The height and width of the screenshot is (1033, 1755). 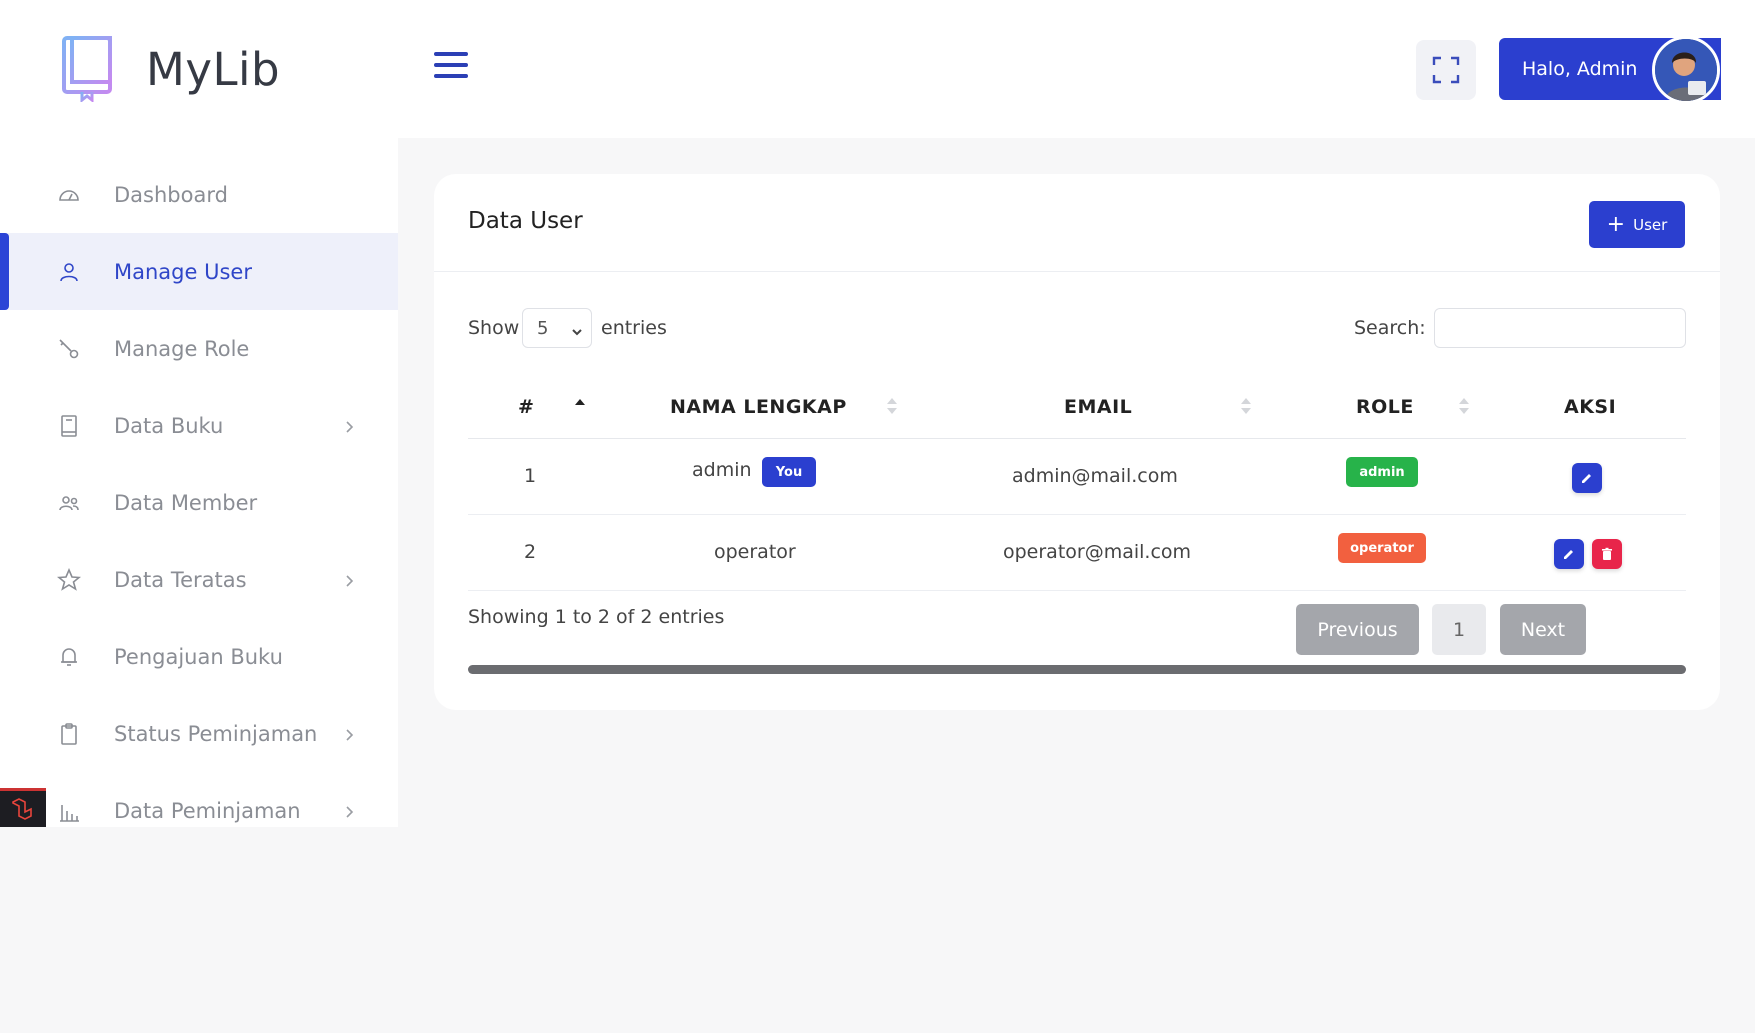 What do you see at coordinates (577, 329) in the screenshot?
I see `chevron-down-icon` at bounding box center [577, 329].